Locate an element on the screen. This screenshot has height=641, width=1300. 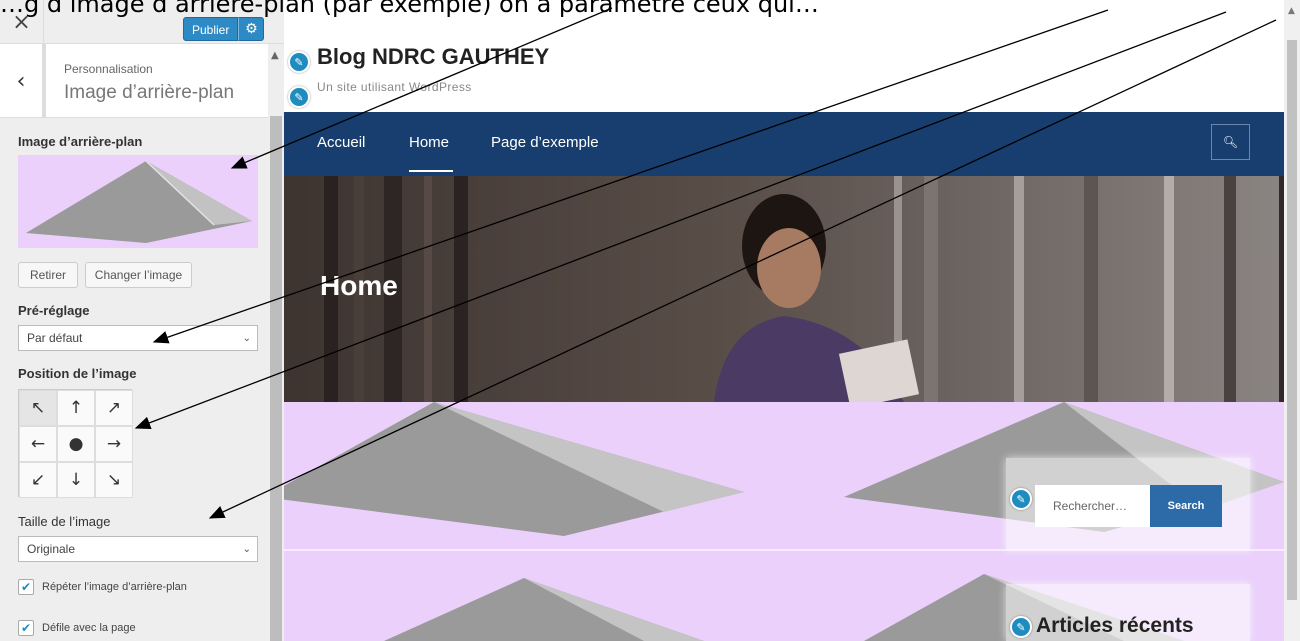
image-position-grid: ↖ ↑ ↗ ← ● → ↙ ↓ ↘ is located at coordinates (75, 443).